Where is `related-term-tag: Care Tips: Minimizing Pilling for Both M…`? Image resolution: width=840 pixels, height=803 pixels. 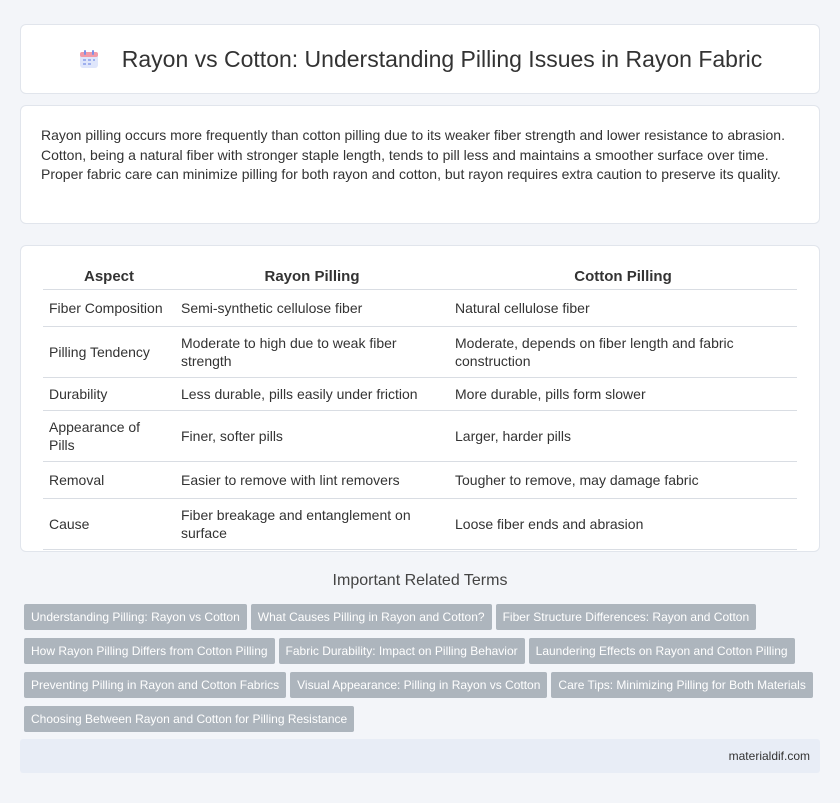
related-term-tag: Care Tips: Minimizing Pilling for Both M… is located at coordinates (682, 685).